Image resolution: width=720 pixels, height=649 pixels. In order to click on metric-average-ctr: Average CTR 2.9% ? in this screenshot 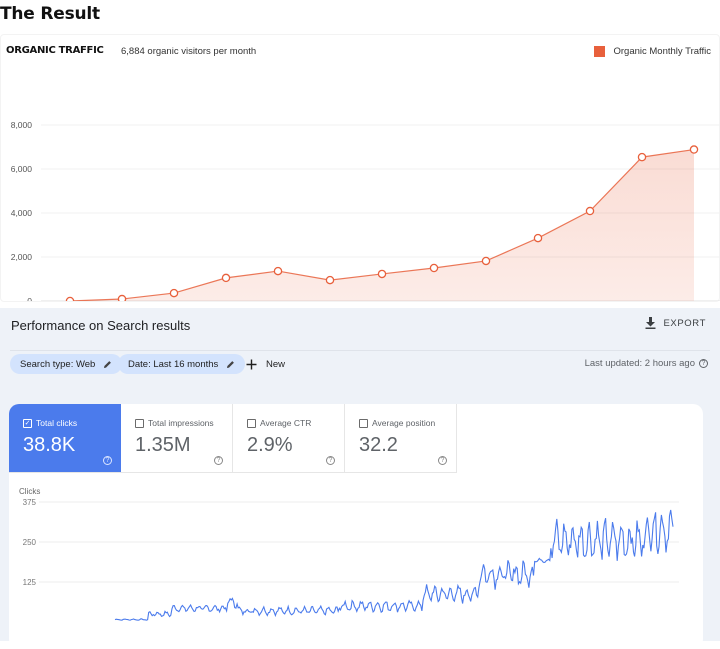, I will do `click(289, 438)`.